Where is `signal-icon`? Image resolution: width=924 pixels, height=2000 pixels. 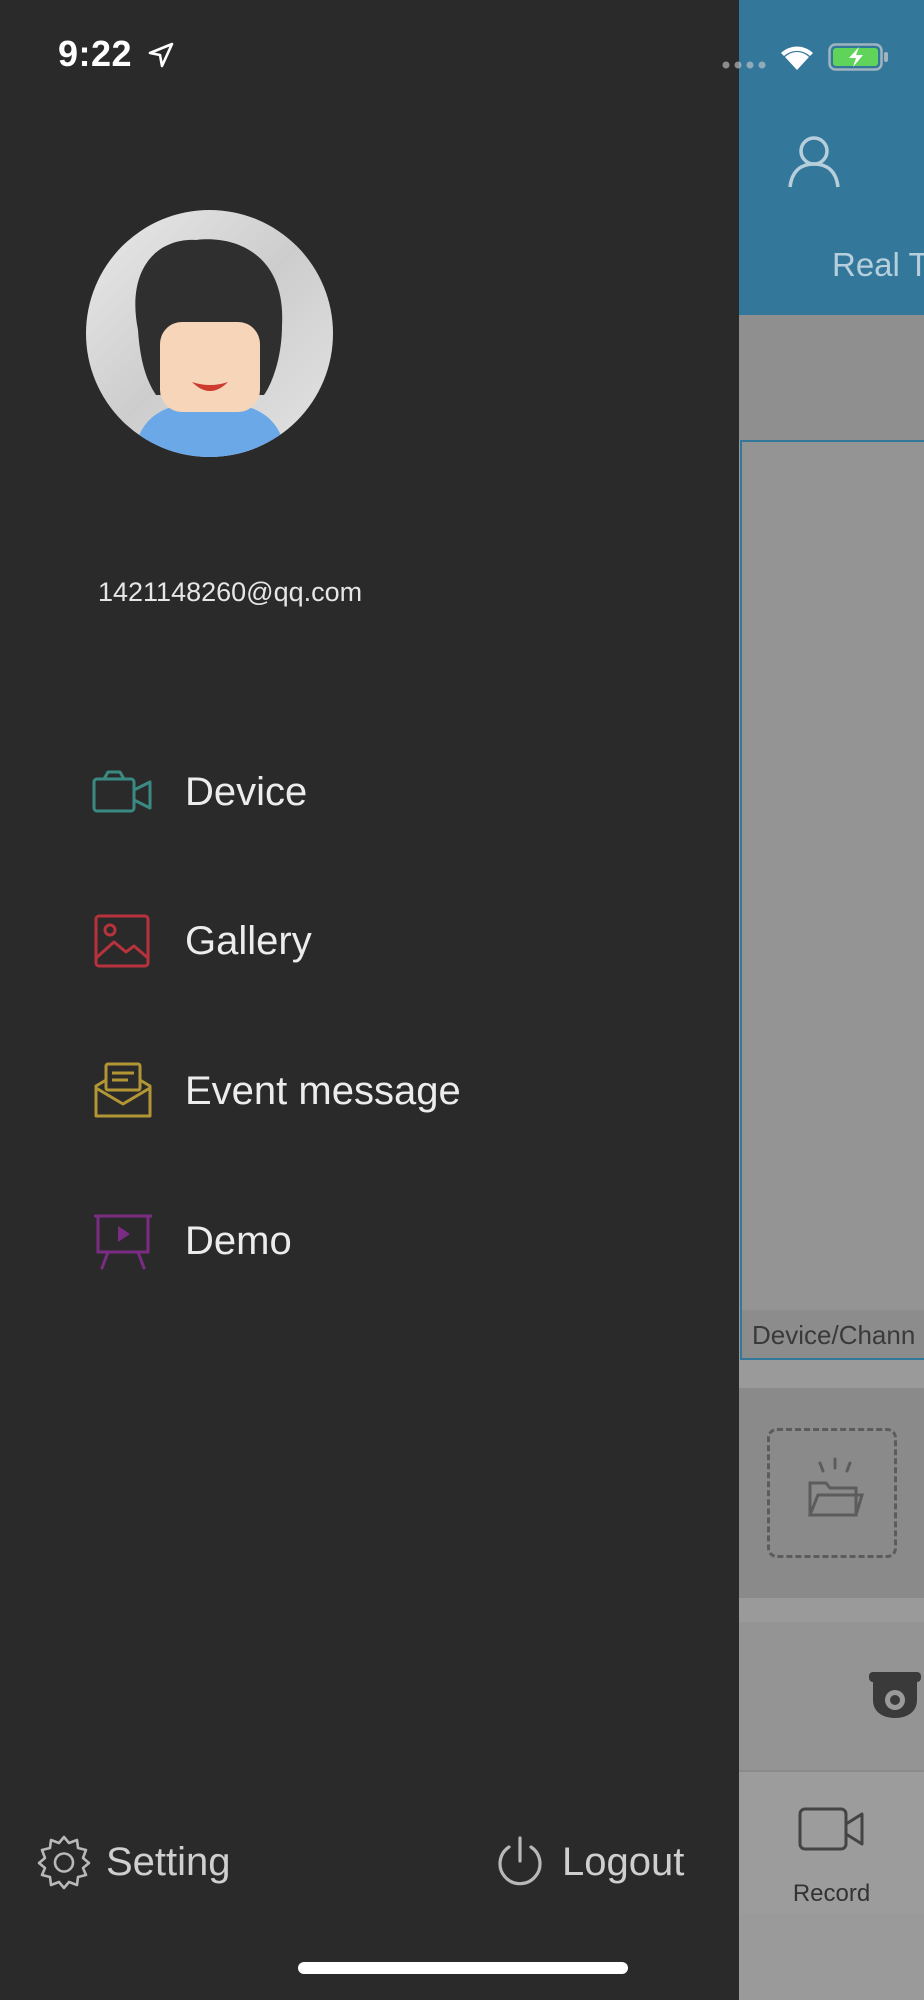 signal-icon is located at coordinates (744, 65).